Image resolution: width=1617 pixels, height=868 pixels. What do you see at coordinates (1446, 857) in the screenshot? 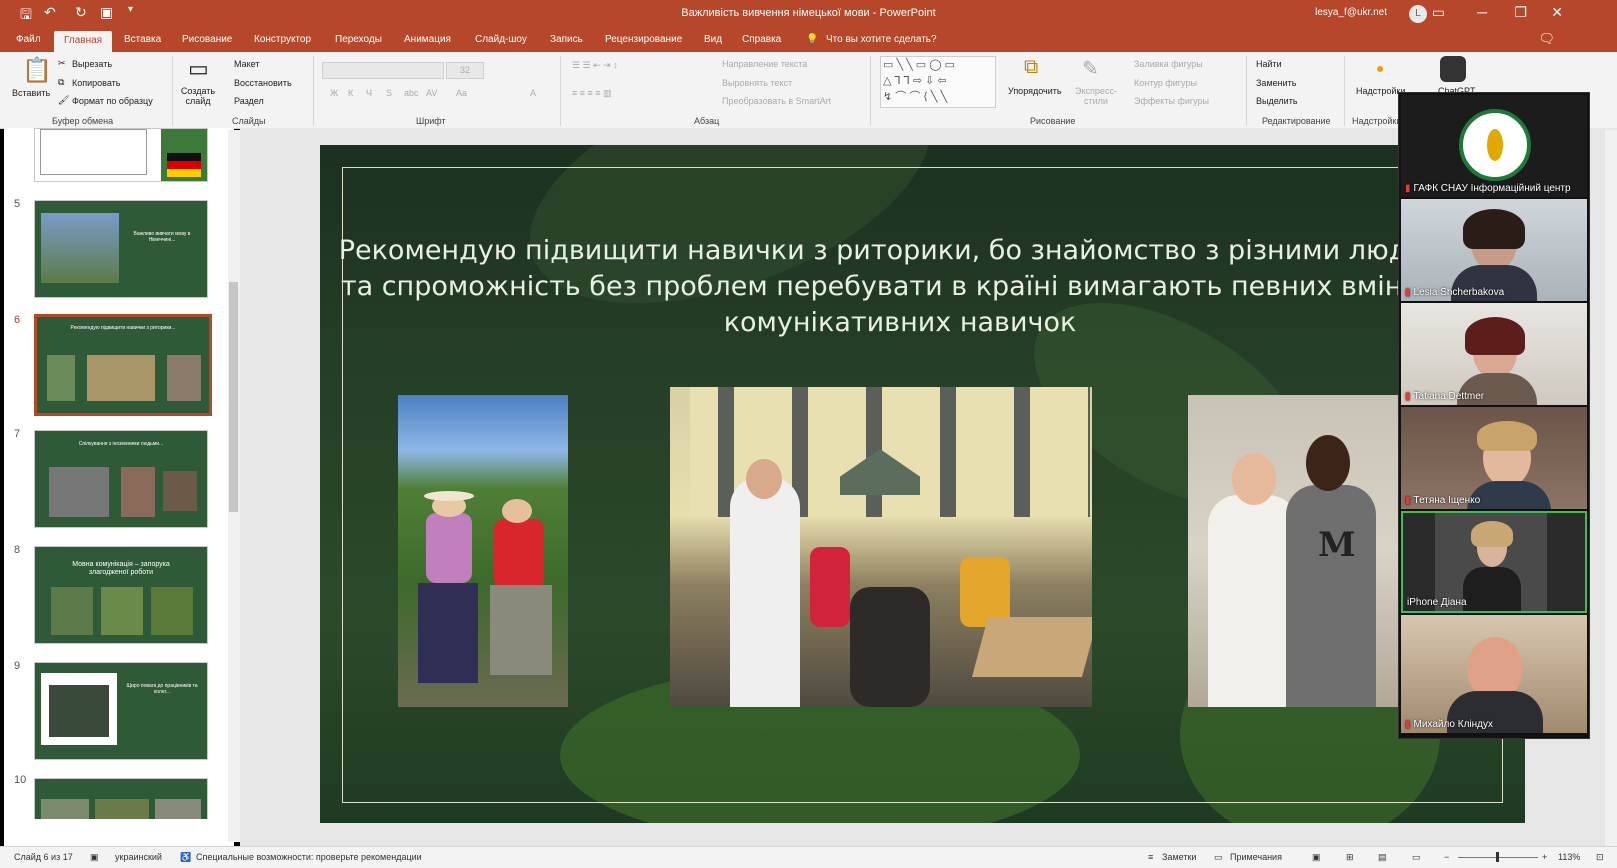
I see `zoom-out-icon: −` at bounding box center [1446, 857].